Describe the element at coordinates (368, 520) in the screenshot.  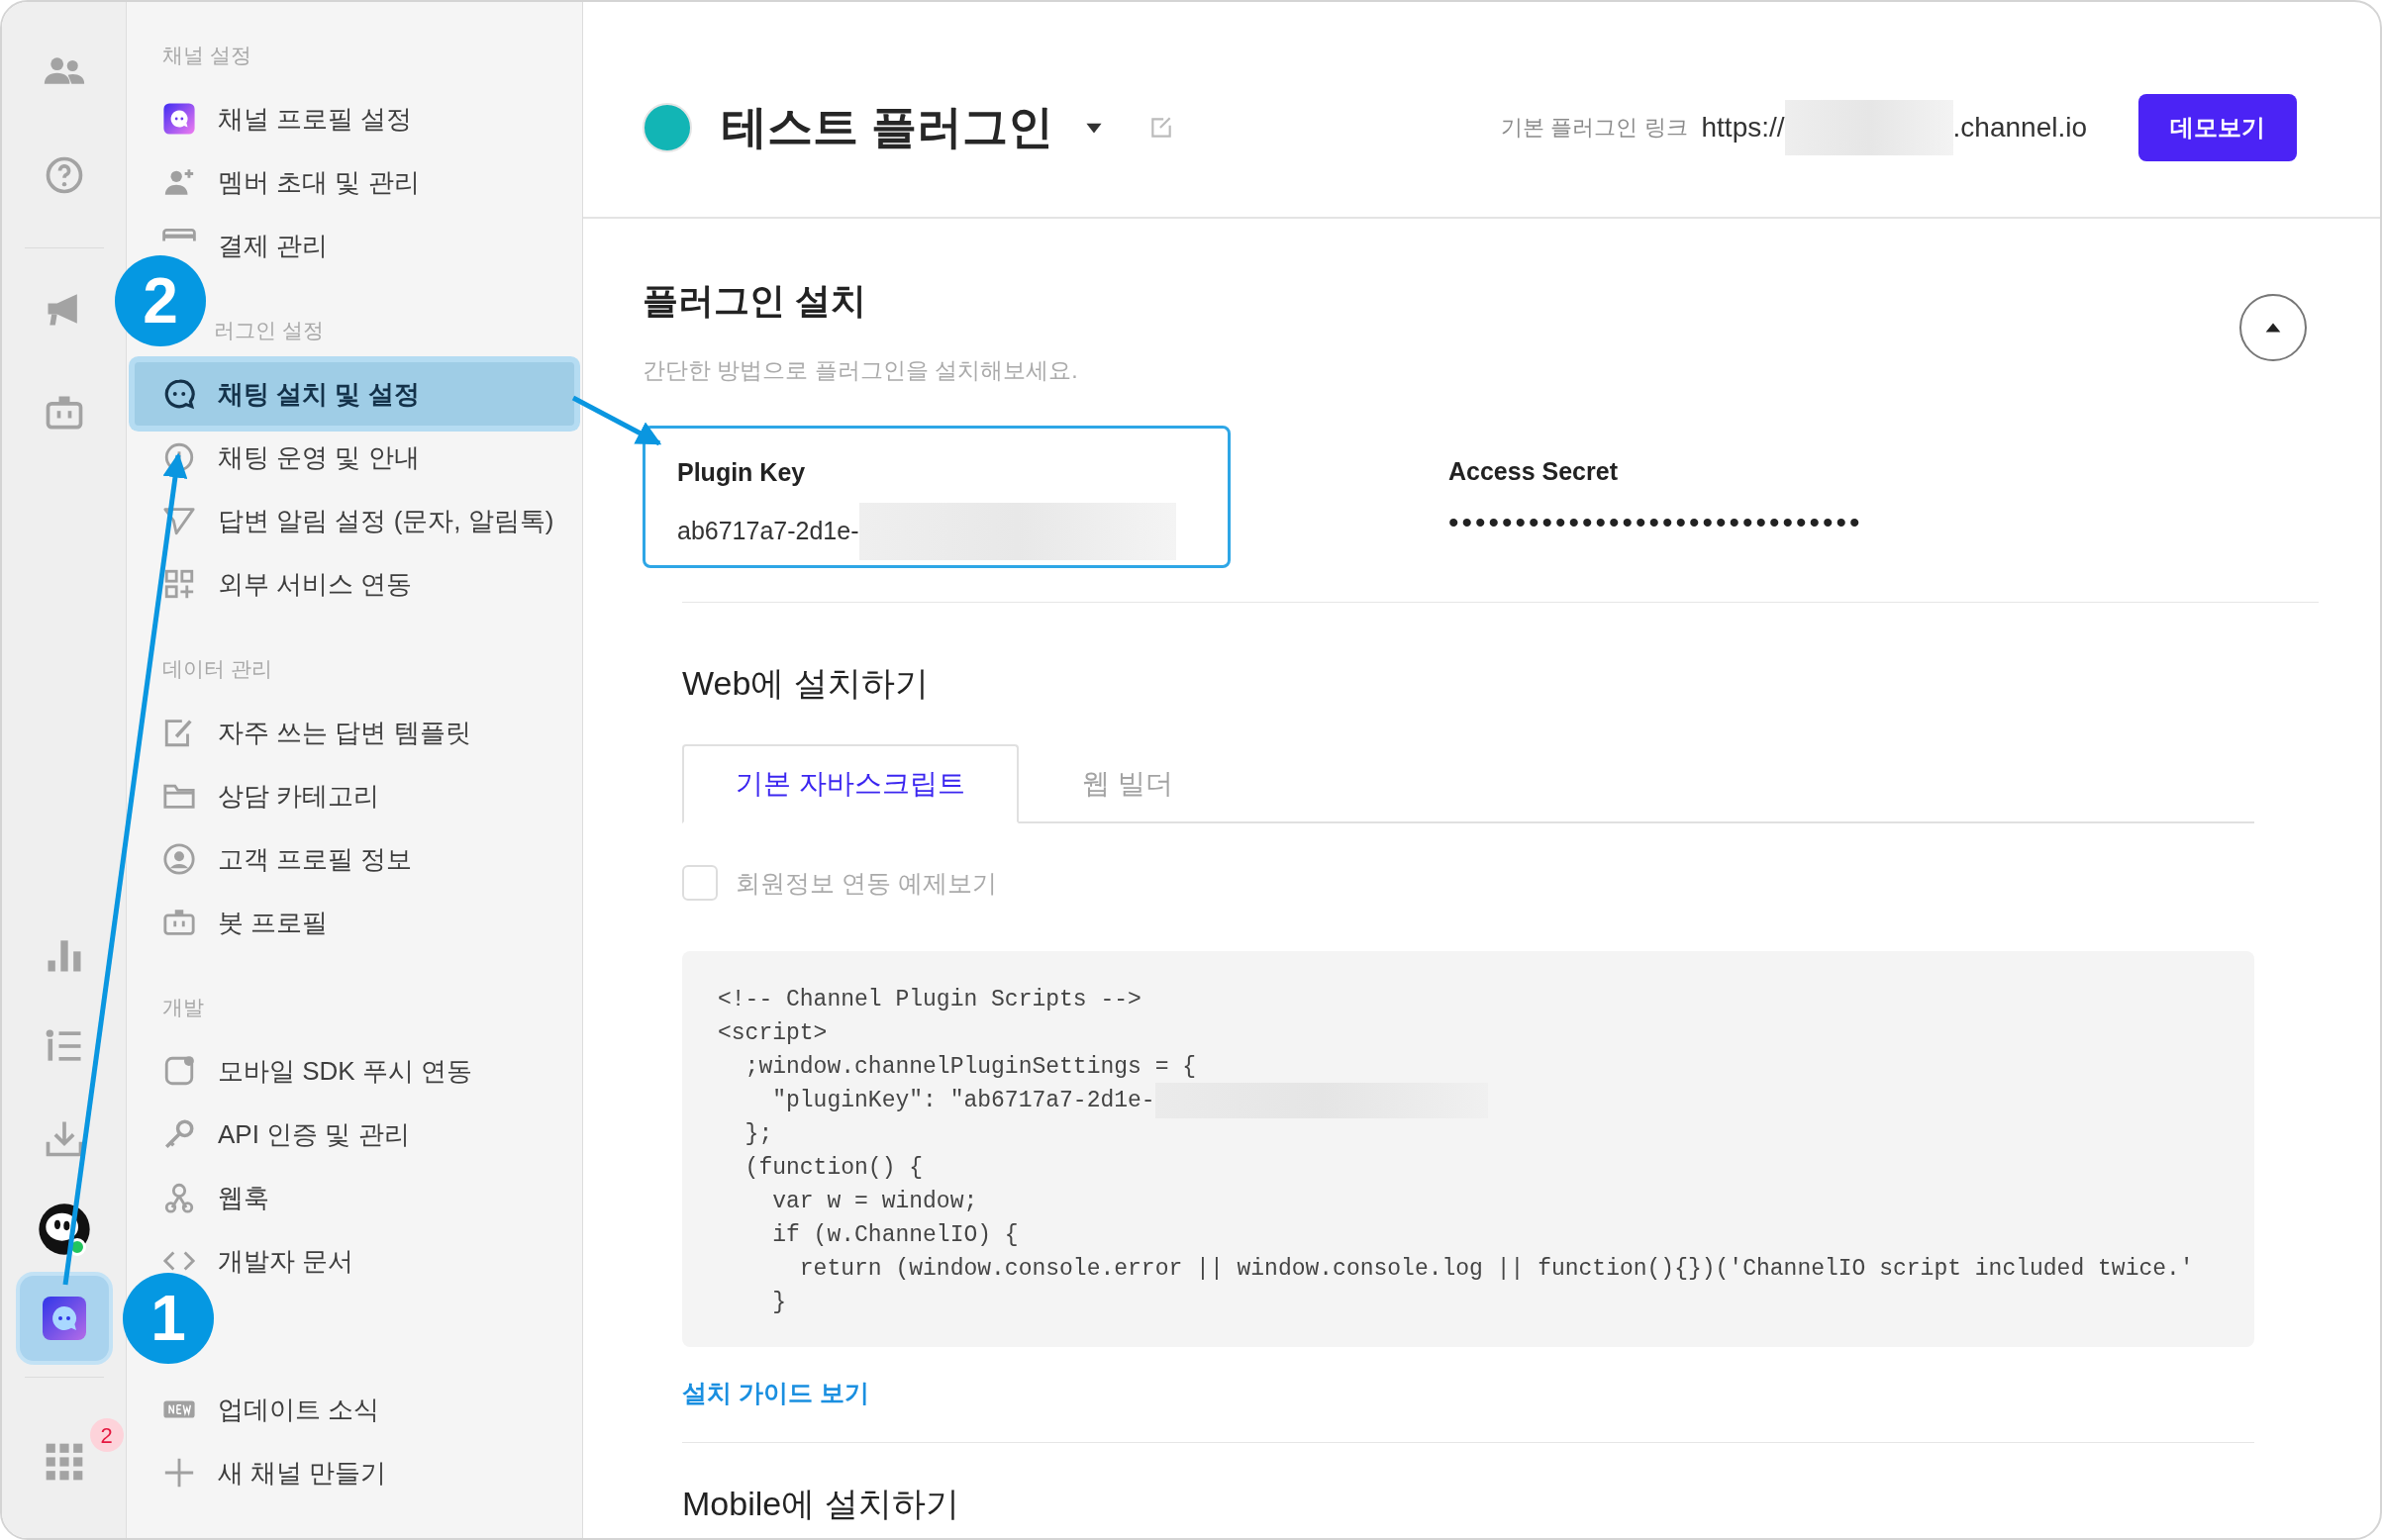
I see `sidebar-item: 답변 알림 설정 (문자, 알림톡)` at that location.